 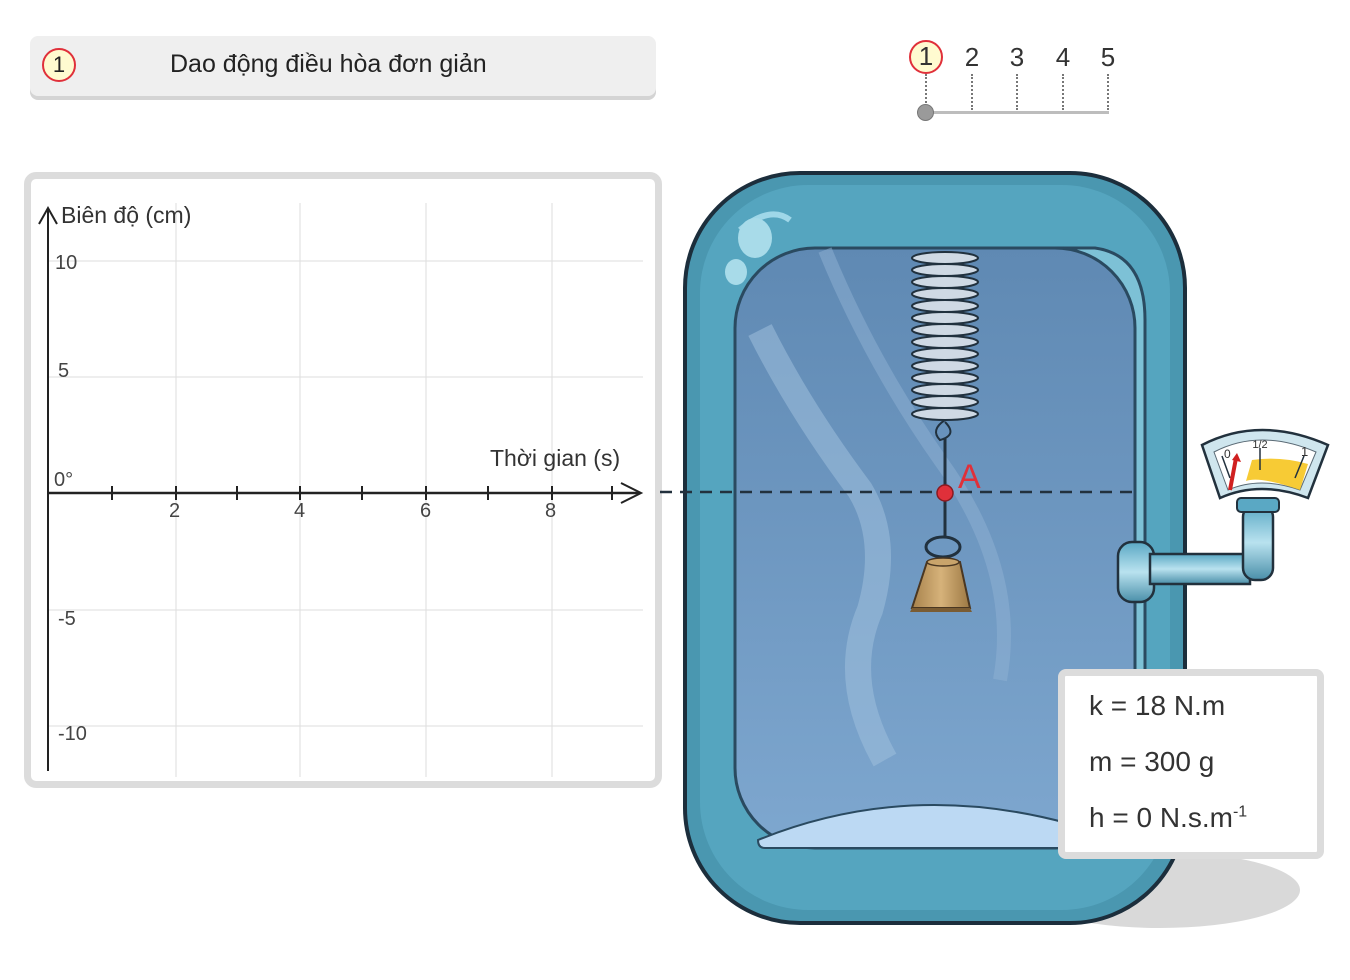 What do you see at coordinates (1240, 812) in the screenshot?
I see `damping-exponent: -1` at bounding box center [1240, 812].